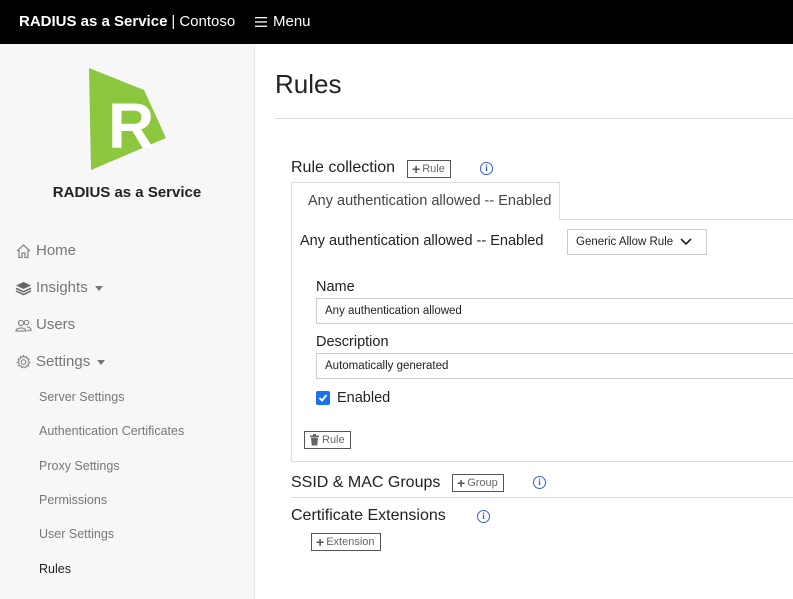 This screenshot has width=793, height=599. What do you see at coordinates (127, 192) in the screenshot?
I see `sidebar-title: RADIUS as a Service` at bounding box center [127, 192].